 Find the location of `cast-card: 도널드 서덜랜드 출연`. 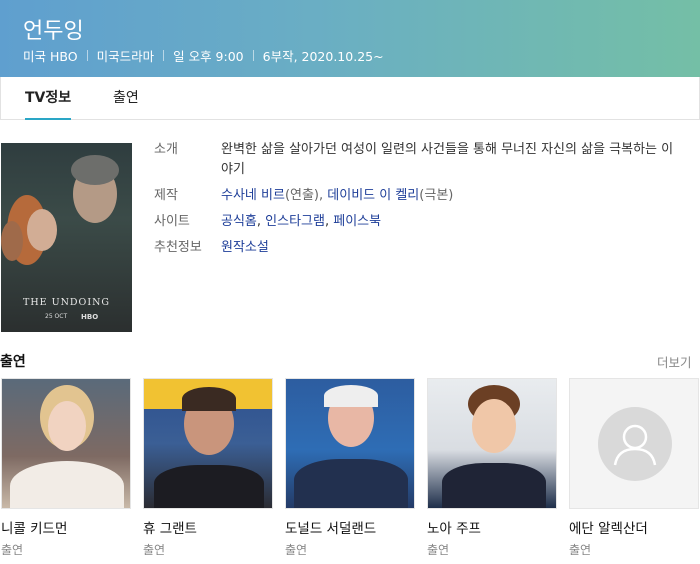

cast-card: 도널드 서덜랜드 출연 is located at coordinates (350, 468).